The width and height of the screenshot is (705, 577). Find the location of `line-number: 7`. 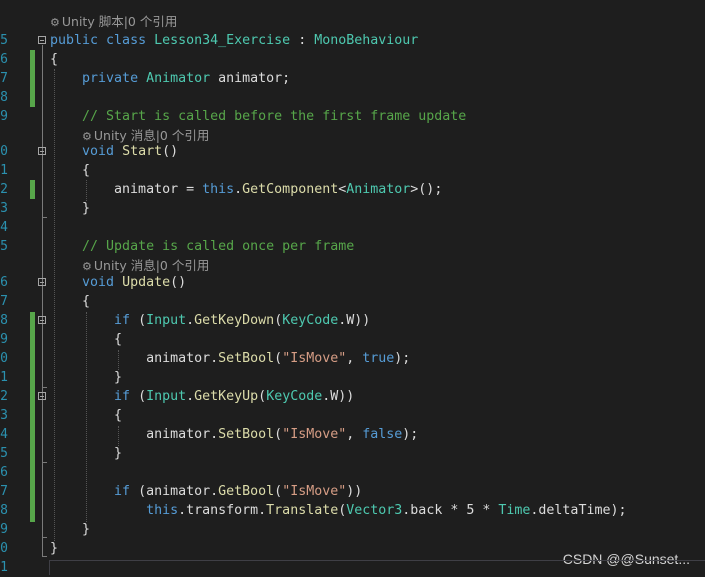

line-number: 7 is located at coordinates (4, 78).